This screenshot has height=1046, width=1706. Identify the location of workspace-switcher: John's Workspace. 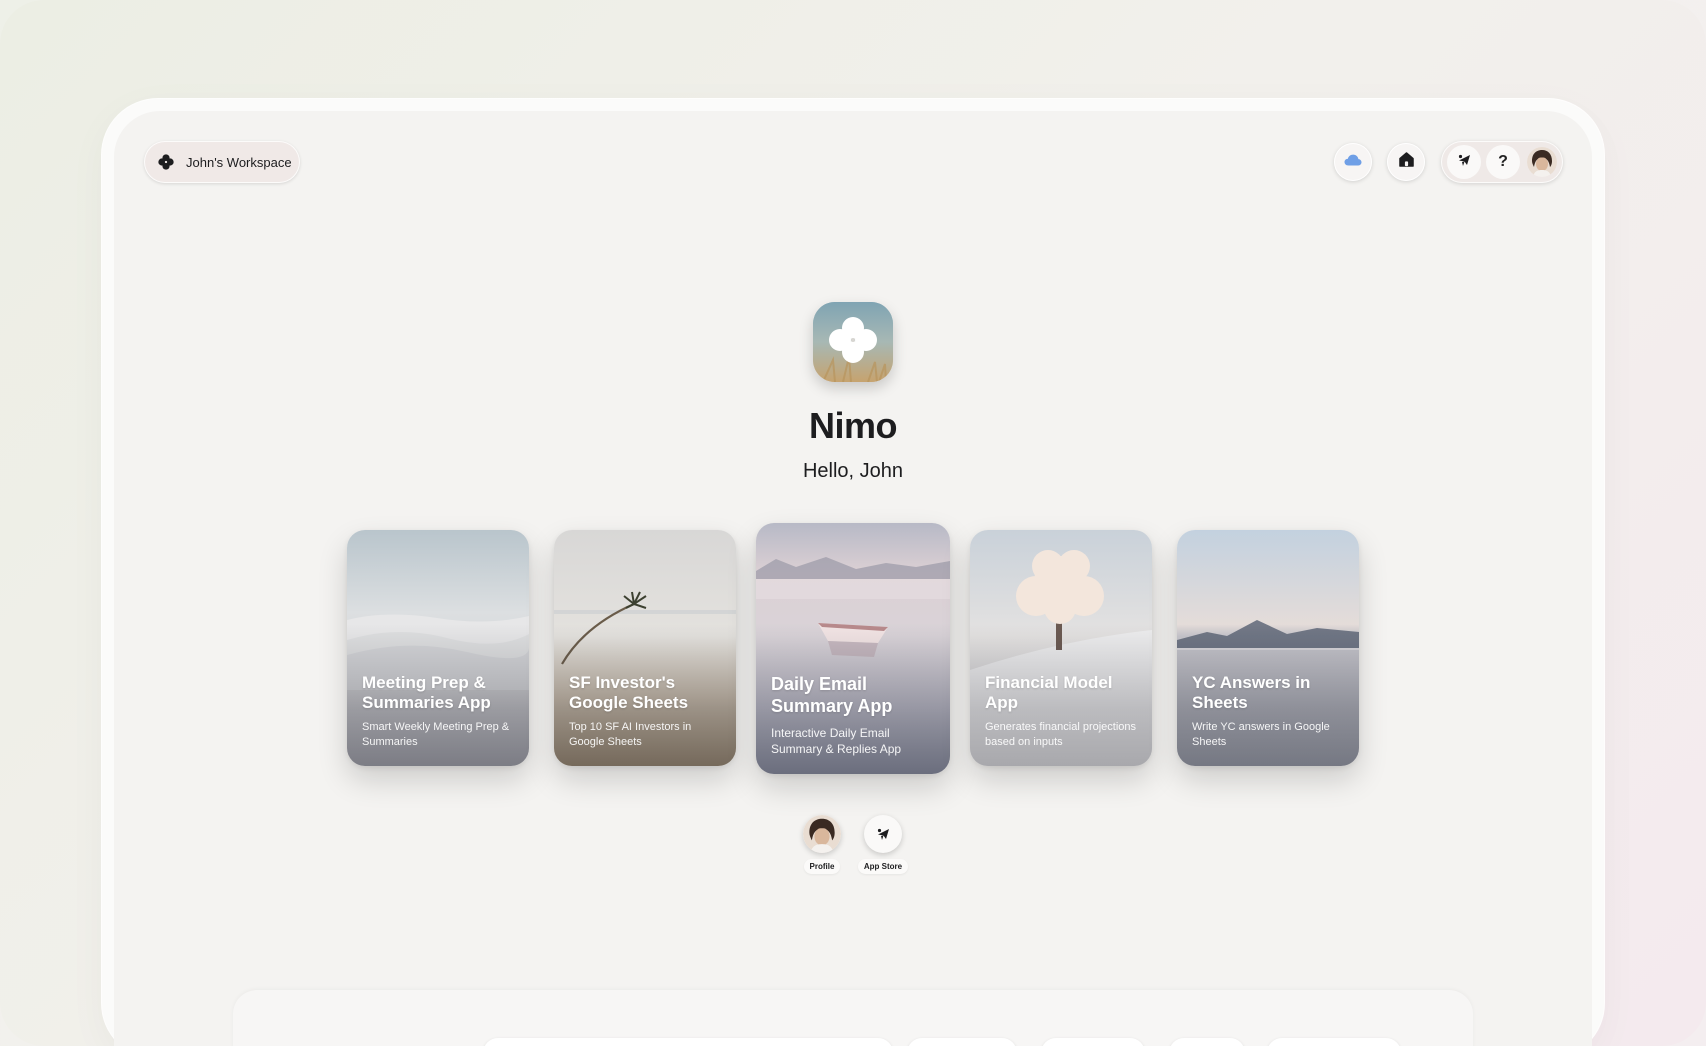
(222, 162).